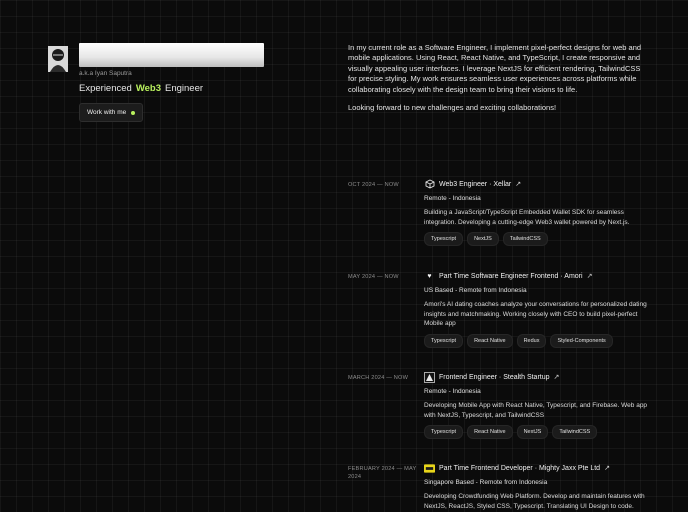  I want to click on work-with-me-button: Work with me, so click(111, 112).